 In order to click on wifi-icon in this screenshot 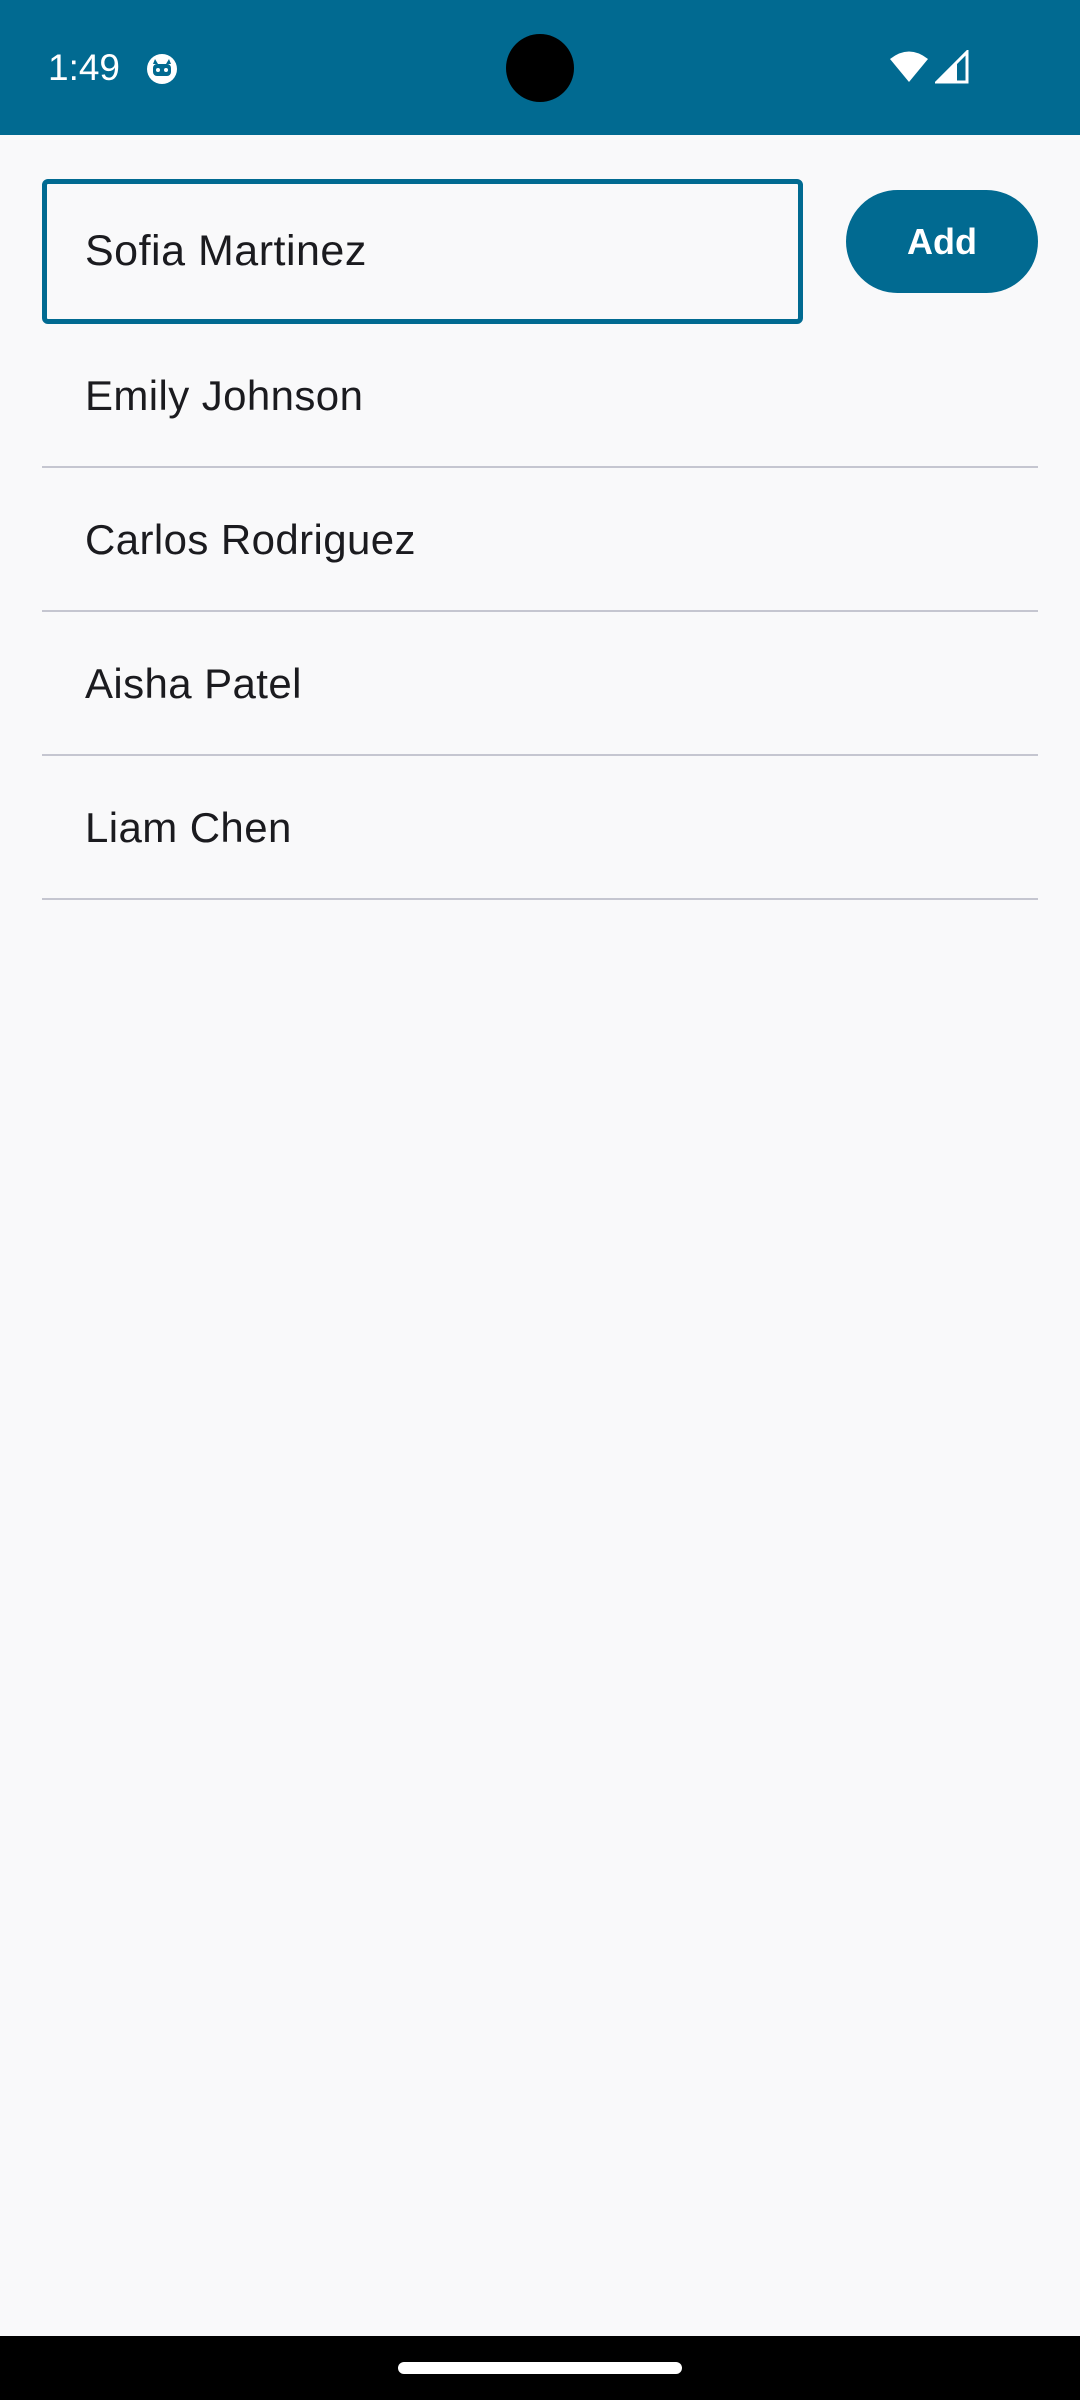, I will do `click(909, 67)`.